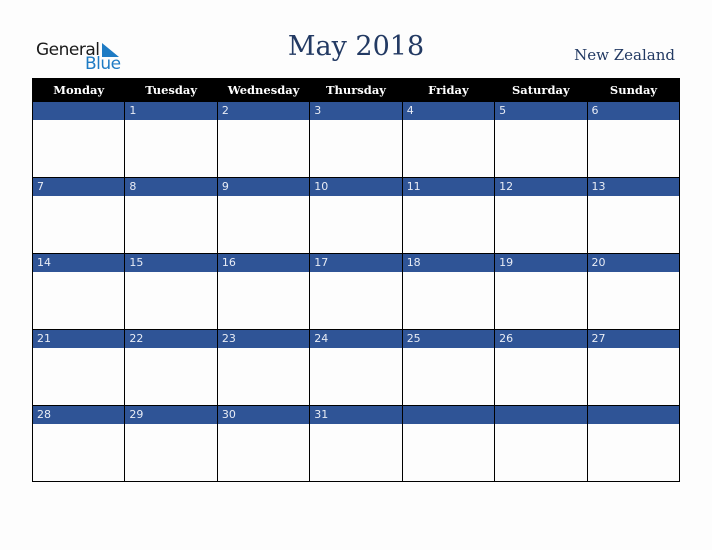 The width and height of the screenshot is (712, 550). I want to click on day-cell: 9, so click(263, 215).